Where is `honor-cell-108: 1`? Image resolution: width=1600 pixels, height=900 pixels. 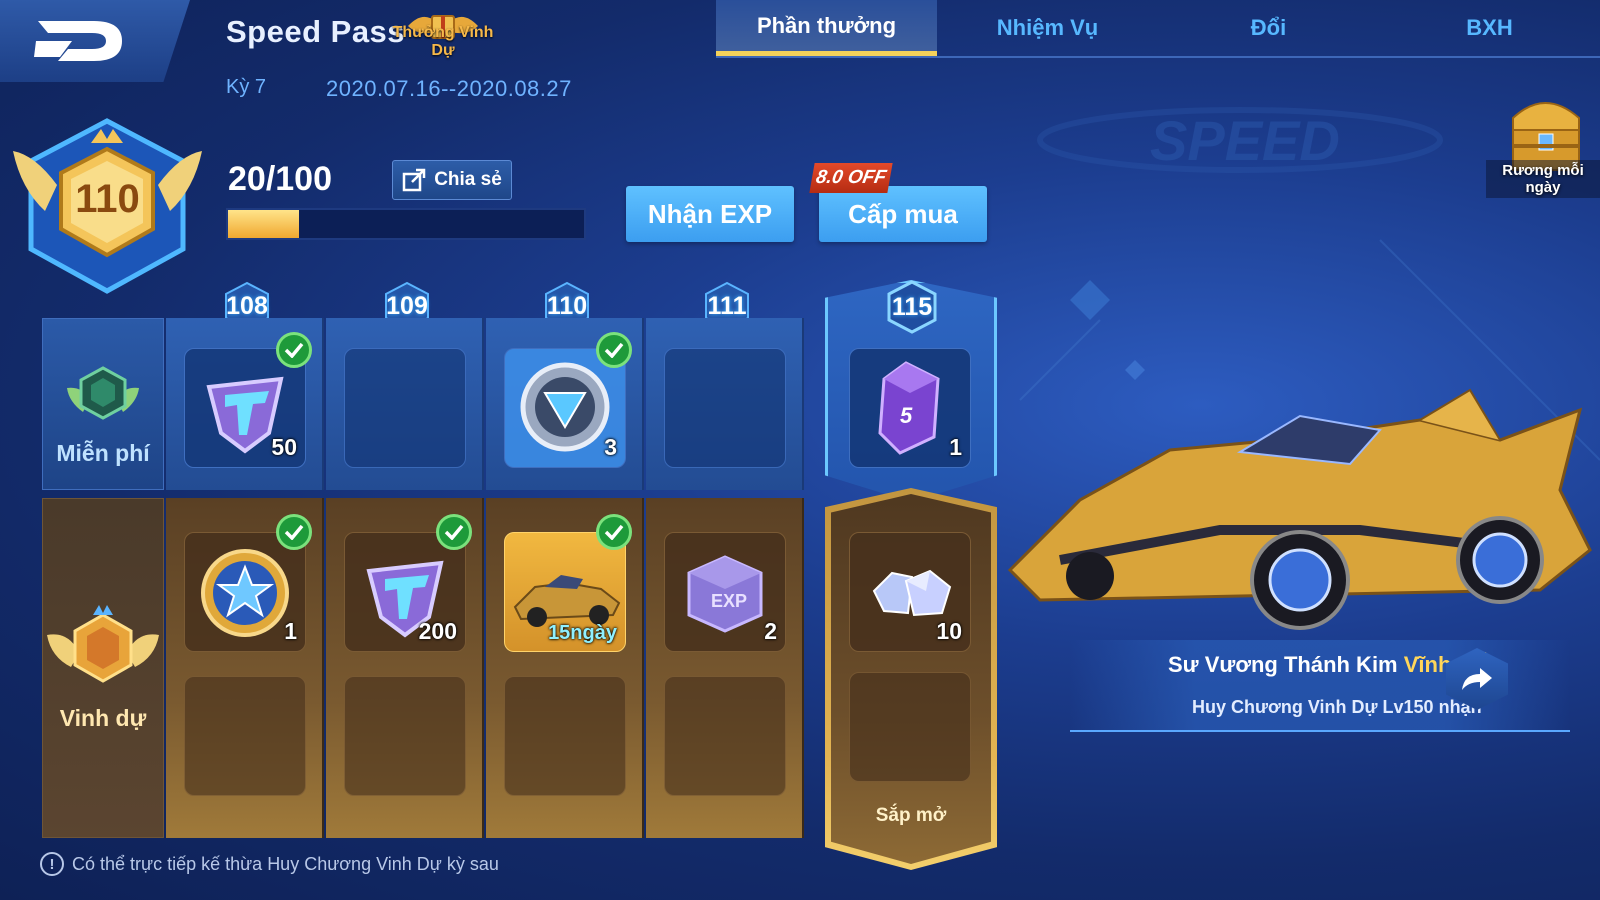 honor-cell-108: 1 is located at coordinates (245, 668).